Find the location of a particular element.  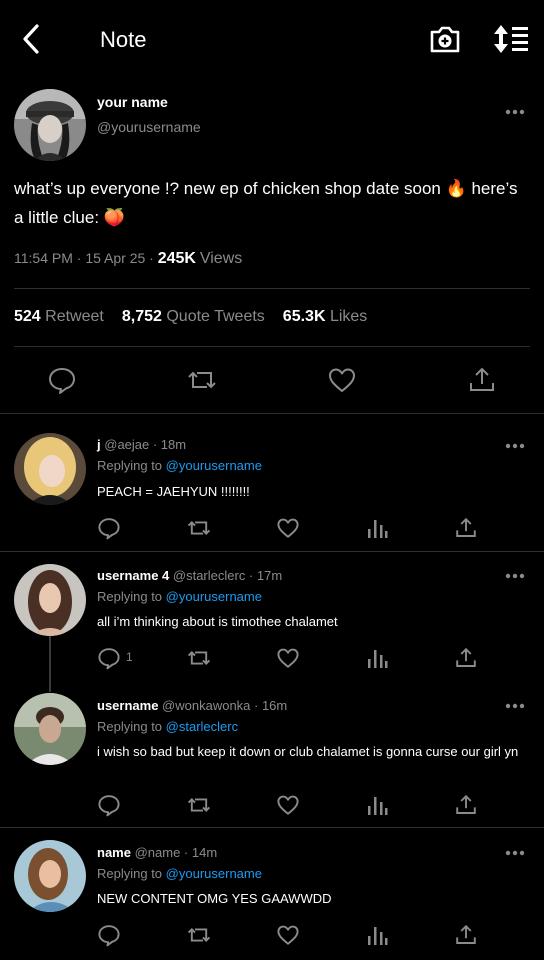

retweet-stat: 524 Retweet is located at coordinates (59, 316).